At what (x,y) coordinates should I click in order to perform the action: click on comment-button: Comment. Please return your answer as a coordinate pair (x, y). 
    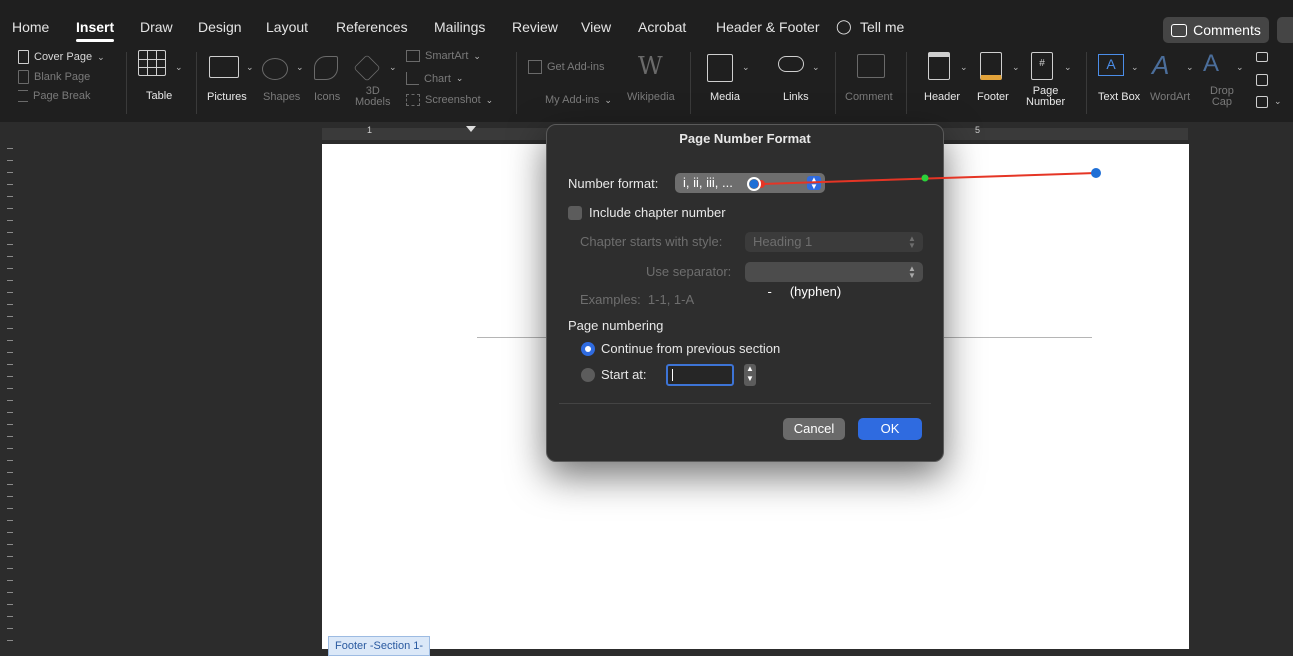
    Looking at the image, I should click on (869, 97).